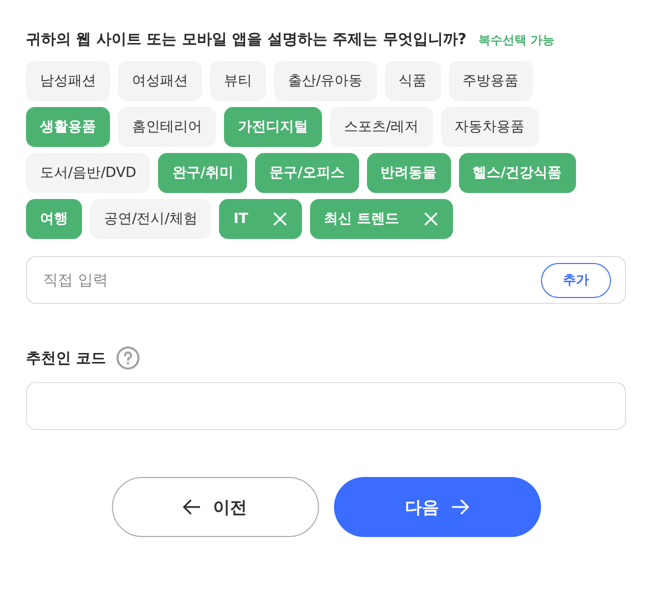 This screenshot has height=593, width=647. What do you see at coordinates (160, 81) in the screenshot?
I see `topic-chip: 여성패션` at bounding box center [160, 81].